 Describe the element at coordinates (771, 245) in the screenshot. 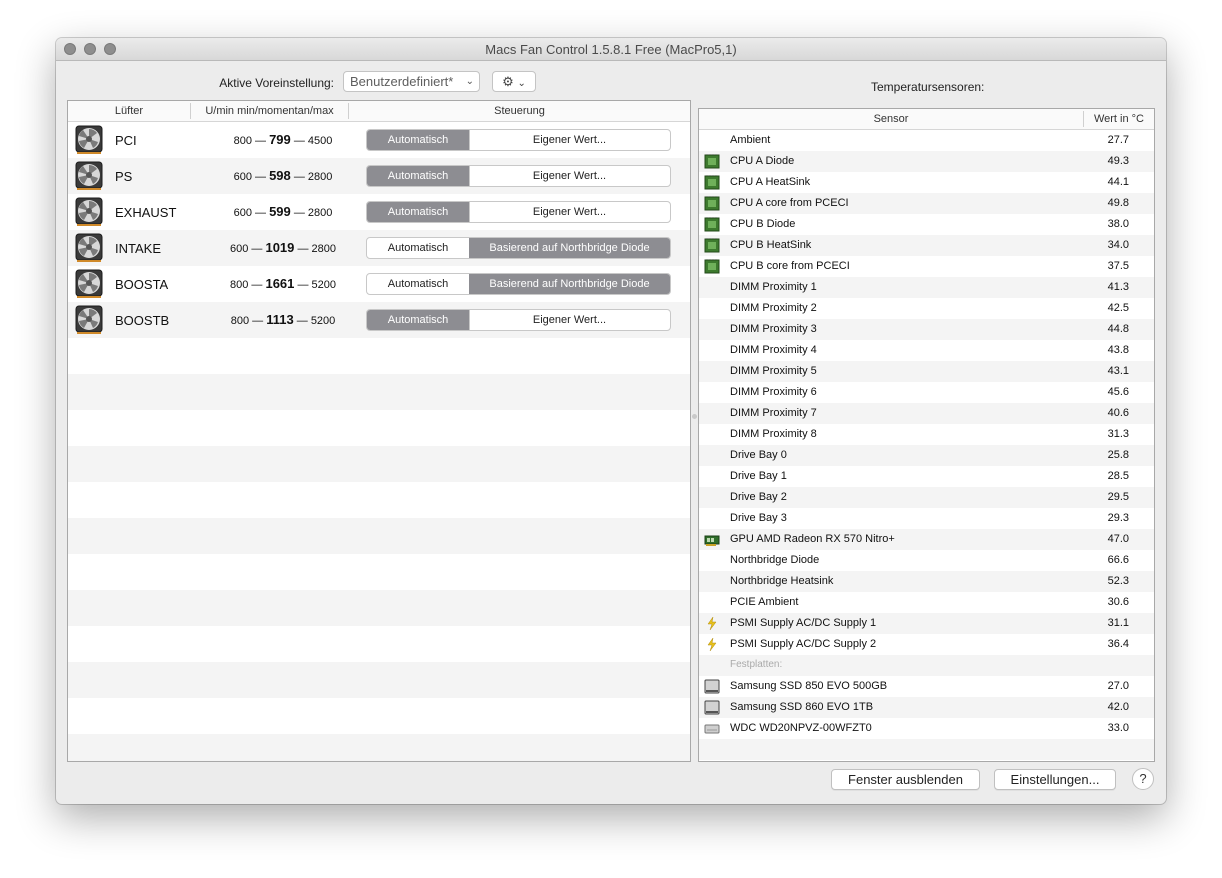

I see `sensor-name: CPU B HeatSink` at that location.